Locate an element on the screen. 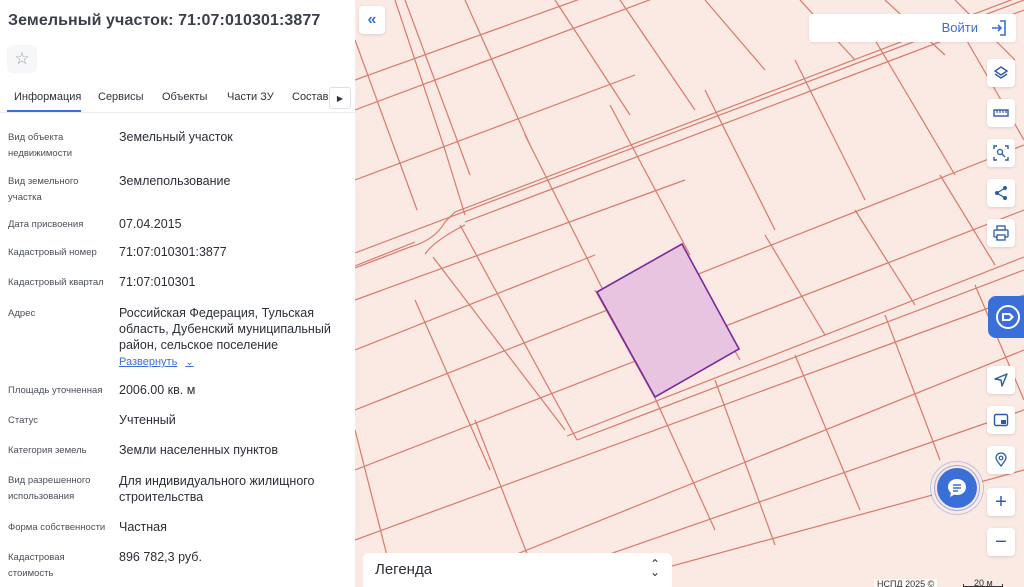 The height and width of the screenshot is (587, 1024). select-area-icon is located at coordinates (1001, 153).